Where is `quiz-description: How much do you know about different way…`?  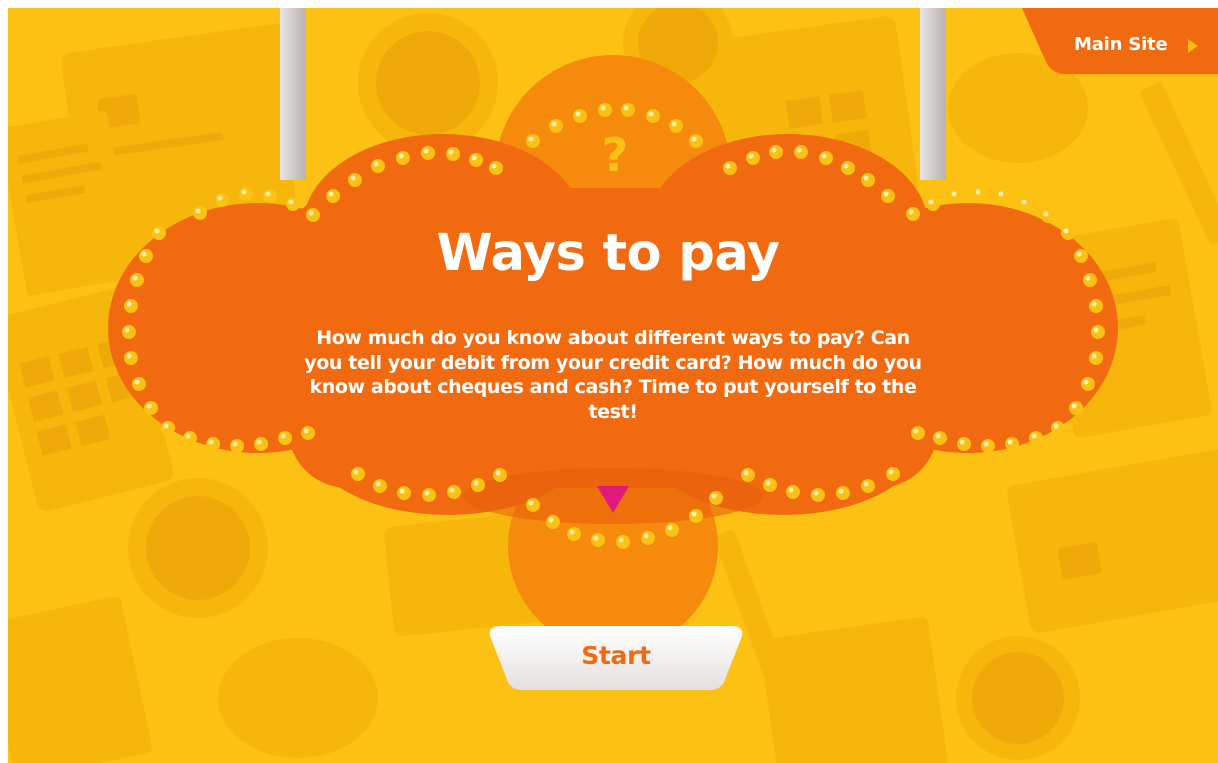
quiz-description: How much do you know about different way… is located at coordinates (613, 375).